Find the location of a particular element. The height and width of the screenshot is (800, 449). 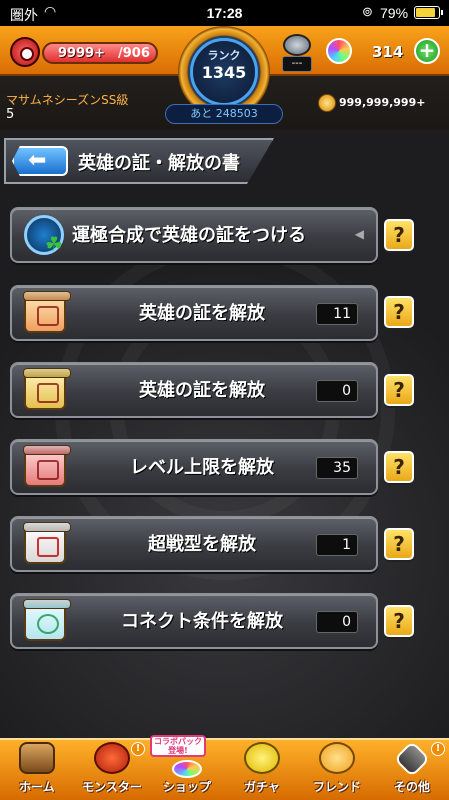

nav-friend-label: フレンド is located at coordinates (336, 787).